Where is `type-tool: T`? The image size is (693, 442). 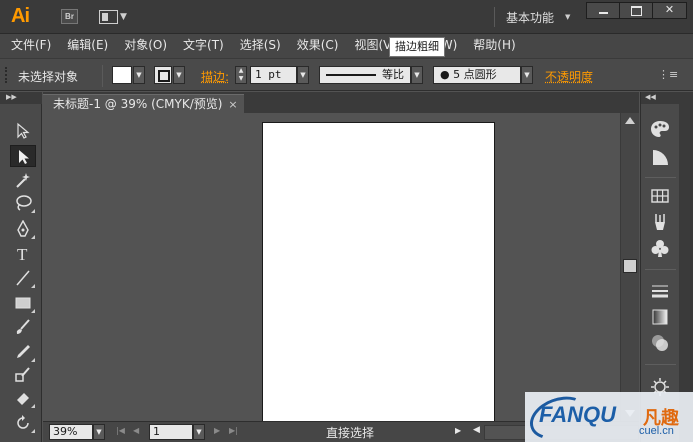 type-tool: T is located at coordinates (23, 254).